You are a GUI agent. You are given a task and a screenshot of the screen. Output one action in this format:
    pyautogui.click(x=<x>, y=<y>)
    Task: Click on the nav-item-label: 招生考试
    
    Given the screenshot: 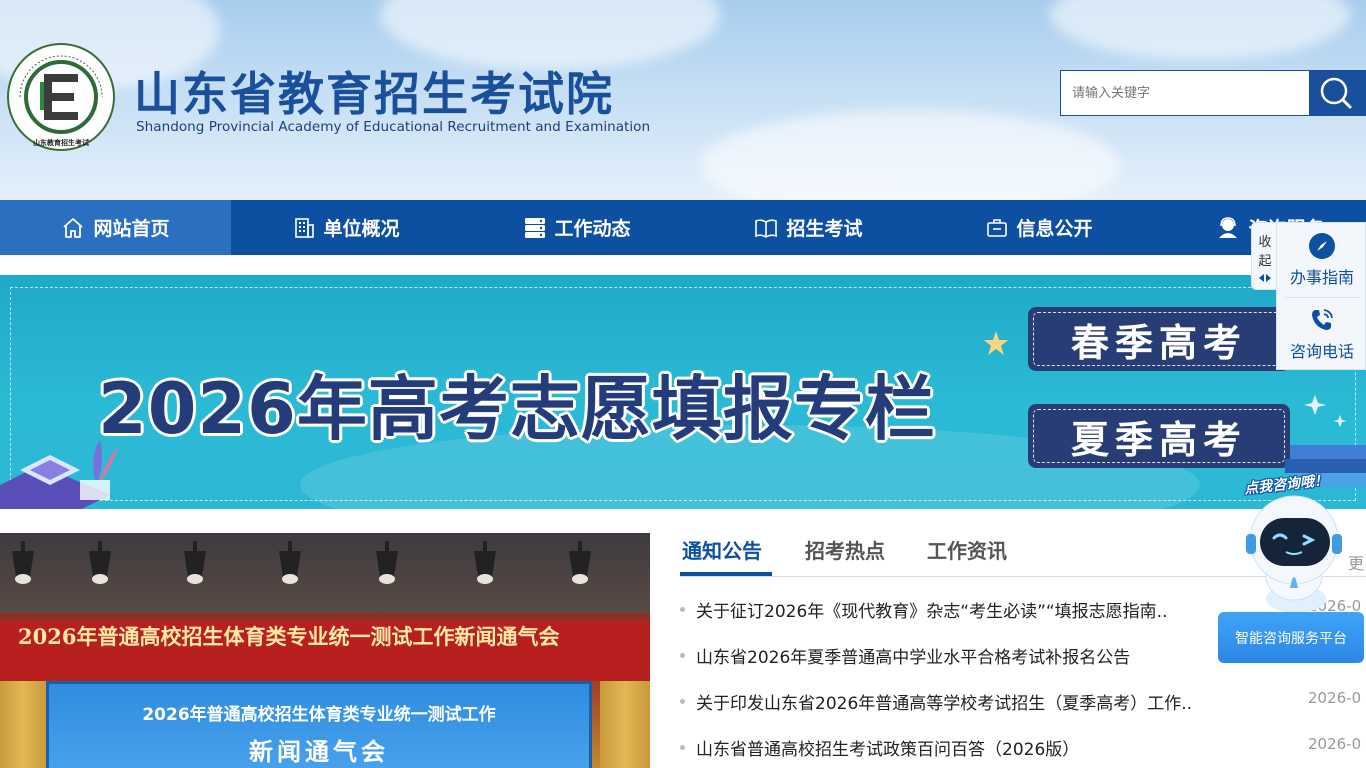 What is the action you would take?
    pyautogui.click(x=824, y=229)
    